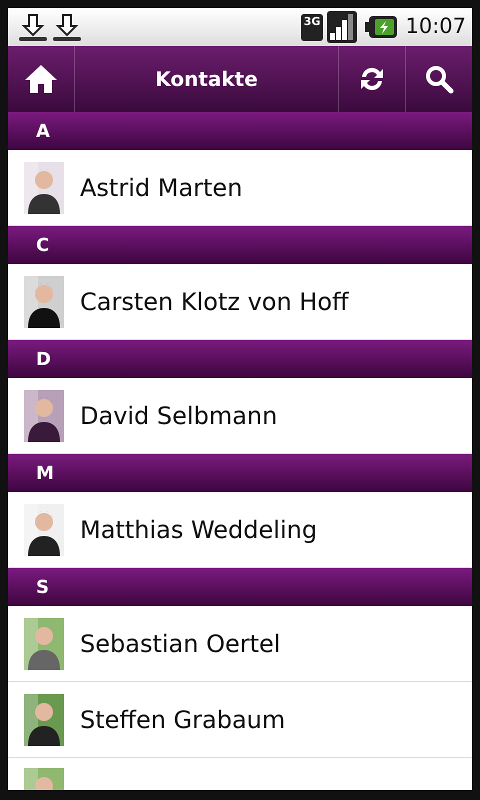  Describe the element at coordinates (161, 188) in the screenshot. I see `contact-name: Astrid Marten` at that location.